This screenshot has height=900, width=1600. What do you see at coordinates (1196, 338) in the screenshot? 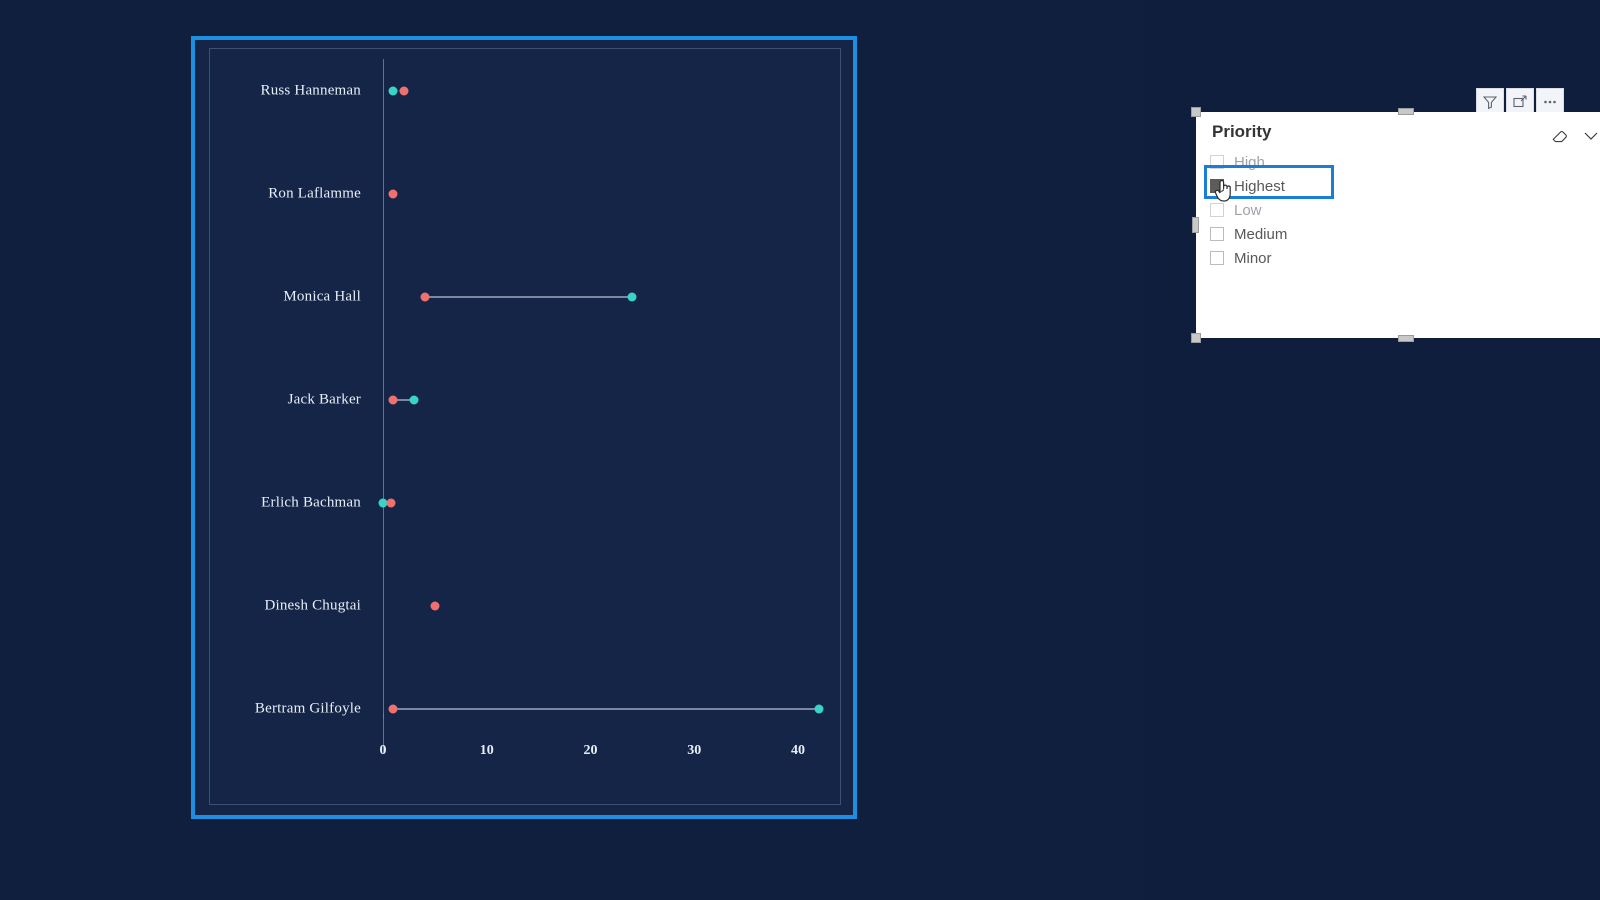
I see `resize-handle-bottom-left` at bounding box center [1196, 338].